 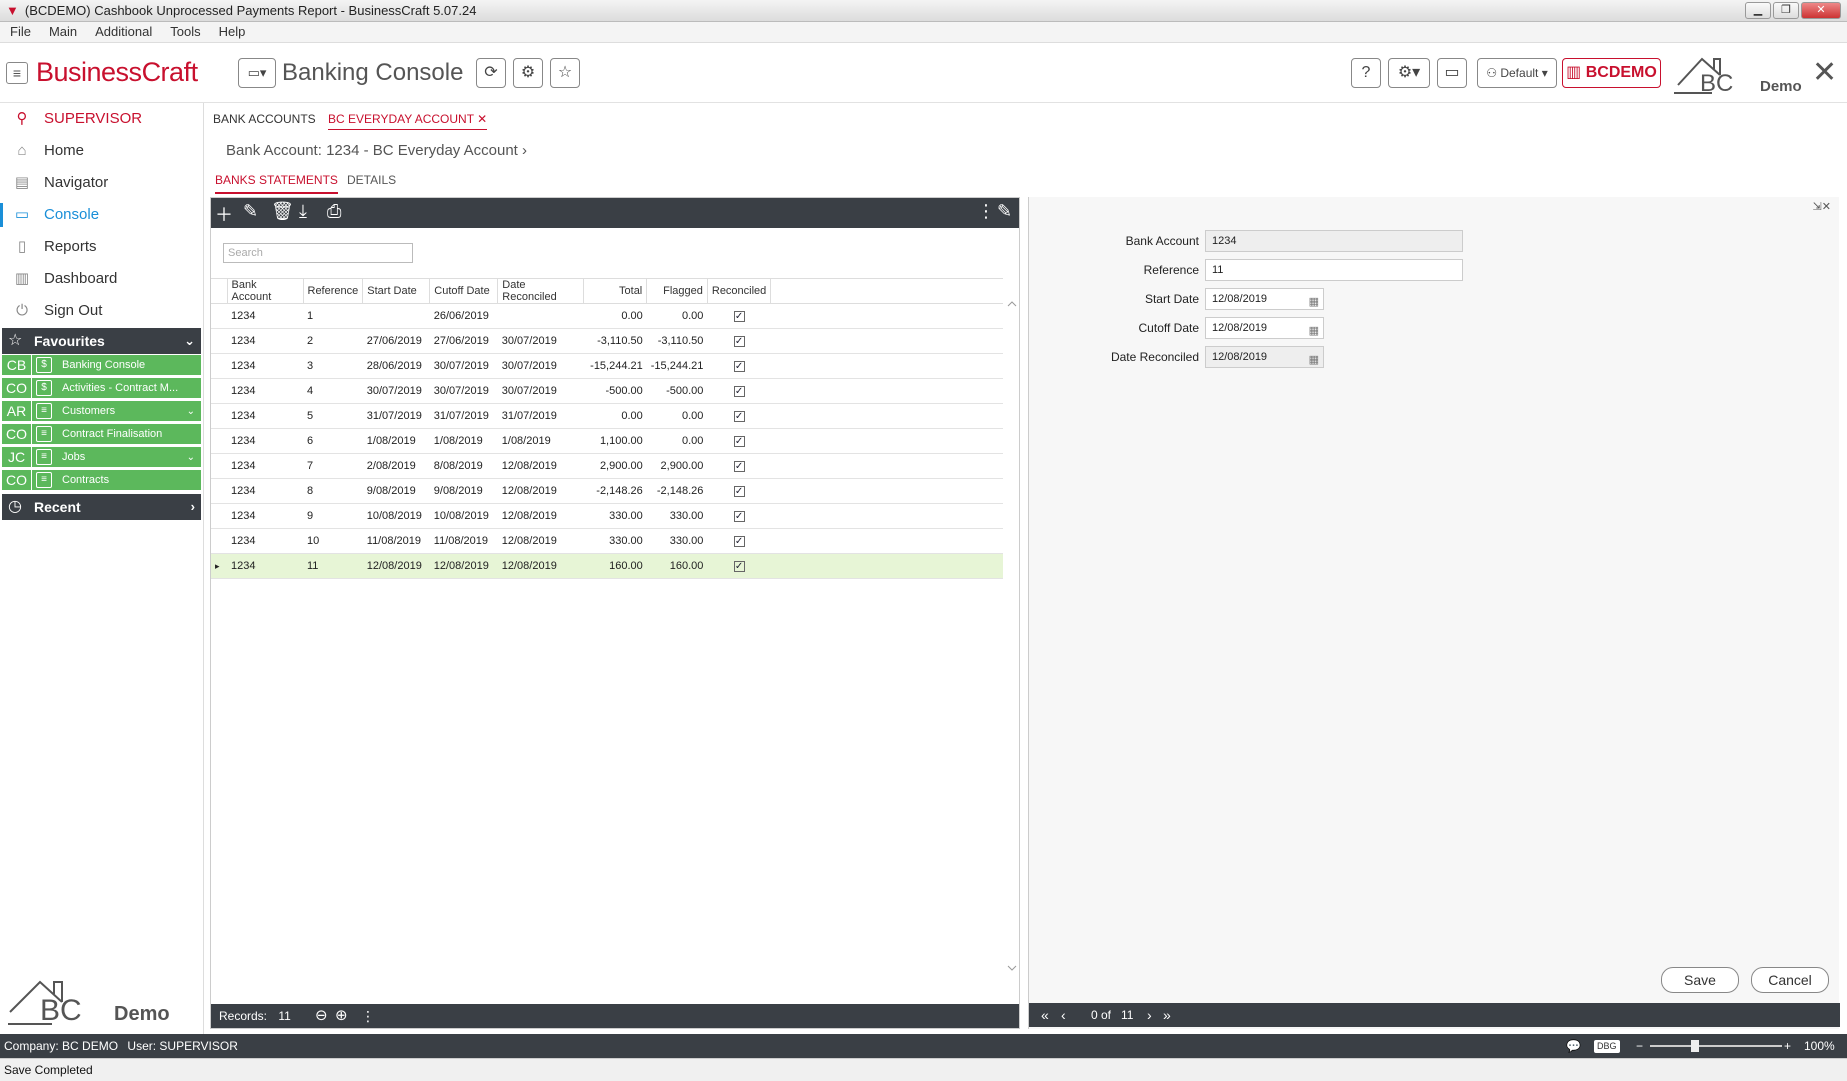 I want to click on maximize-button: ❐, so click(x=1786, y=10).